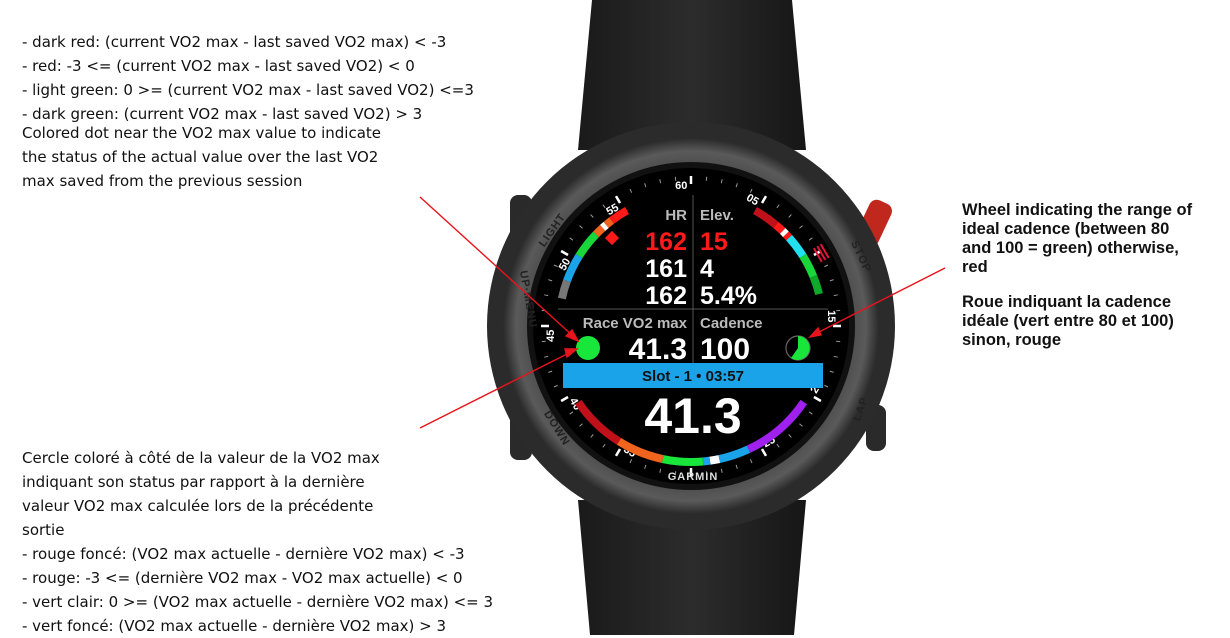 This screenshot has height=638, width=1230. What do you see at coordinates (658, 349) in the screenshot?
I see `vo2-value: 41.3` at bounding box center [658, 349].